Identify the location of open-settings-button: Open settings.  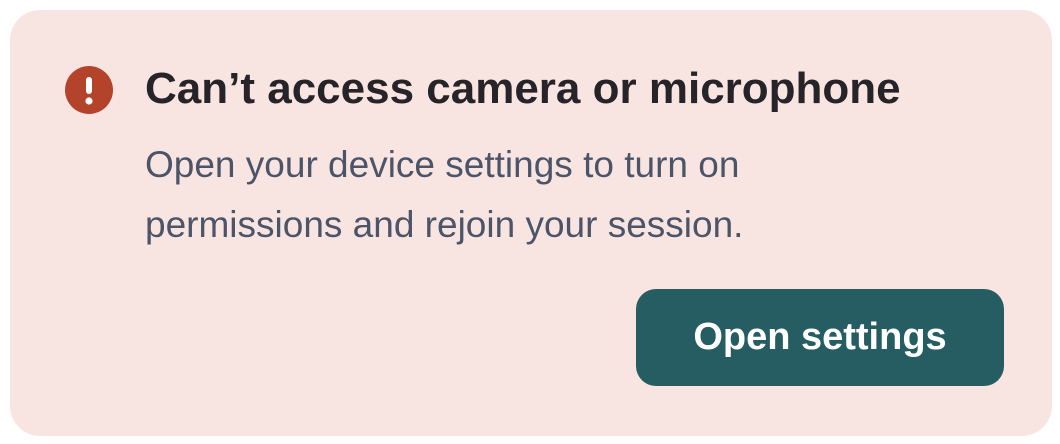
(820, 337).